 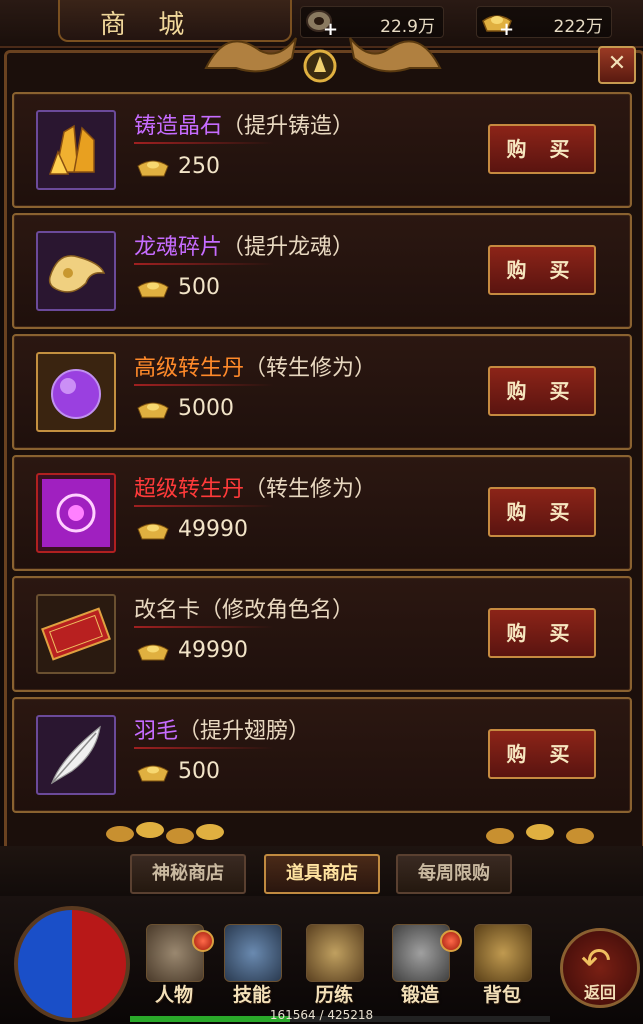 What do you see at coordinates (288, 247) in the screenshot?
I see `item-desc: （提升龙魂）` at bounding box center [288, 247].